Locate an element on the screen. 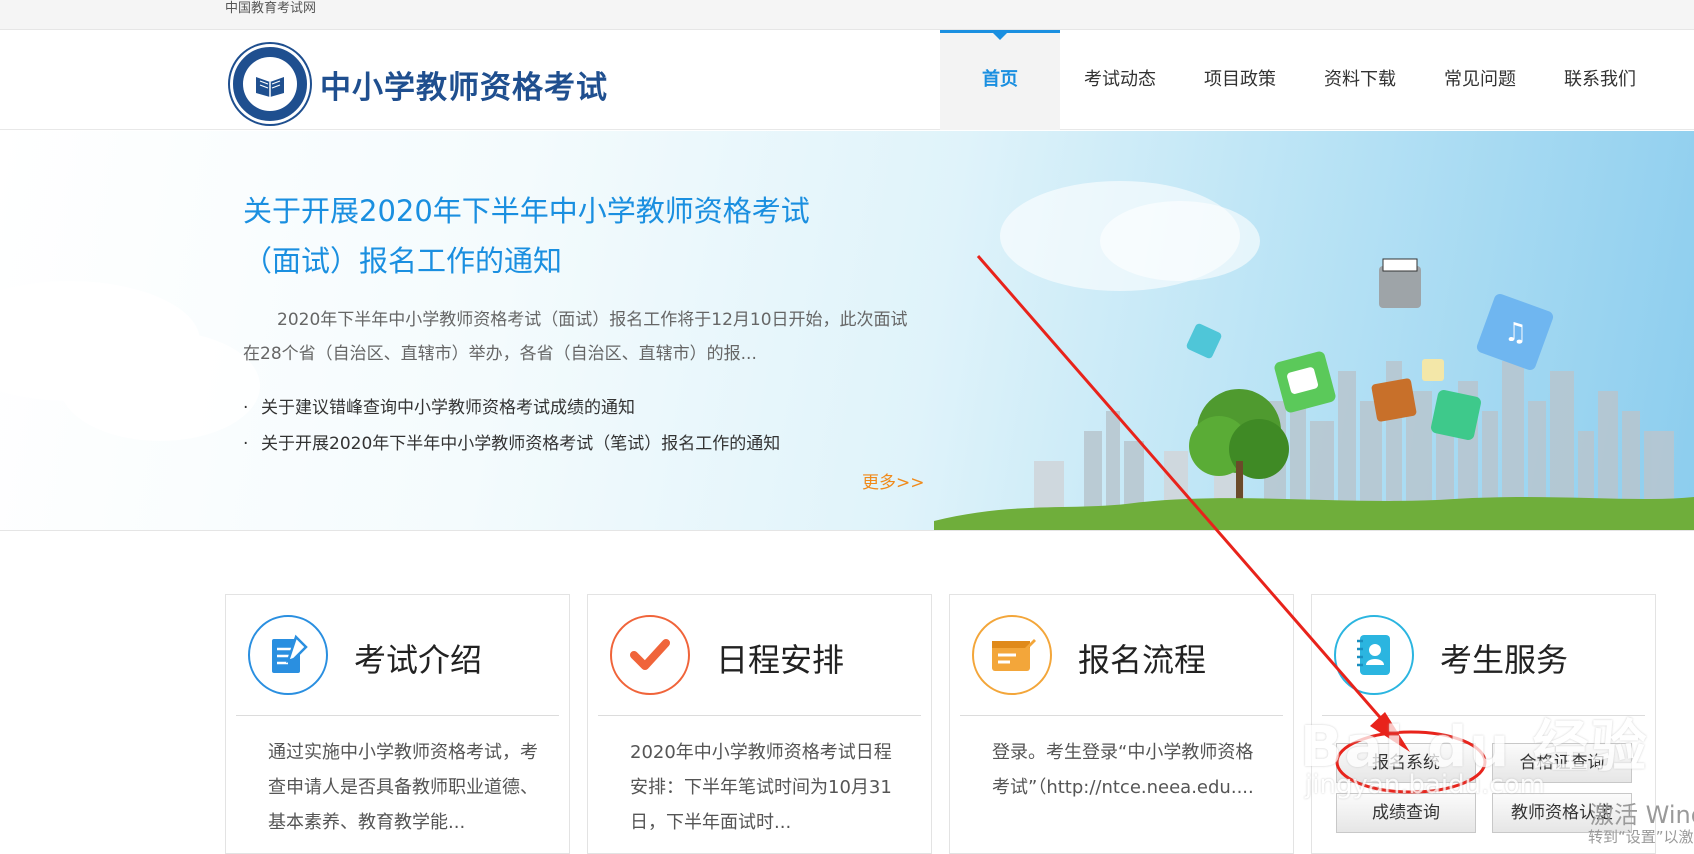 The width and height of the screenshot is (1694, 854). headline-link: 关于开展2020年下半年中小学教师资格考试 （面试）报名工作的通知 is located at coordinates (553, 236).